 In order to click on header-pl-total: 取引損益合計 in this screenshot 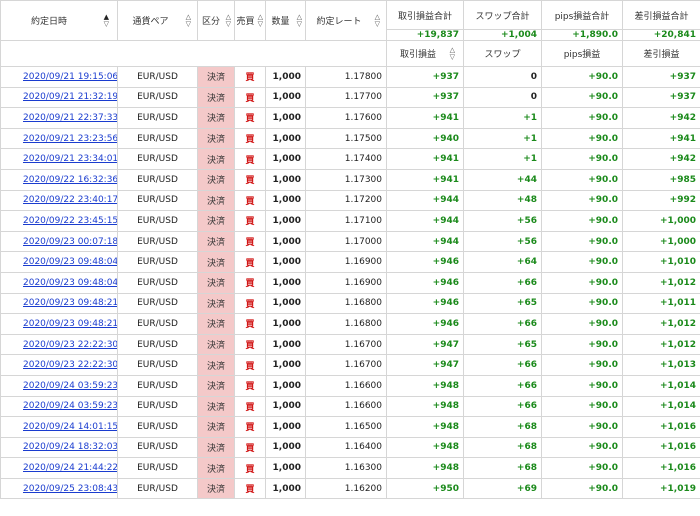, I will do `click(425, 15)`.